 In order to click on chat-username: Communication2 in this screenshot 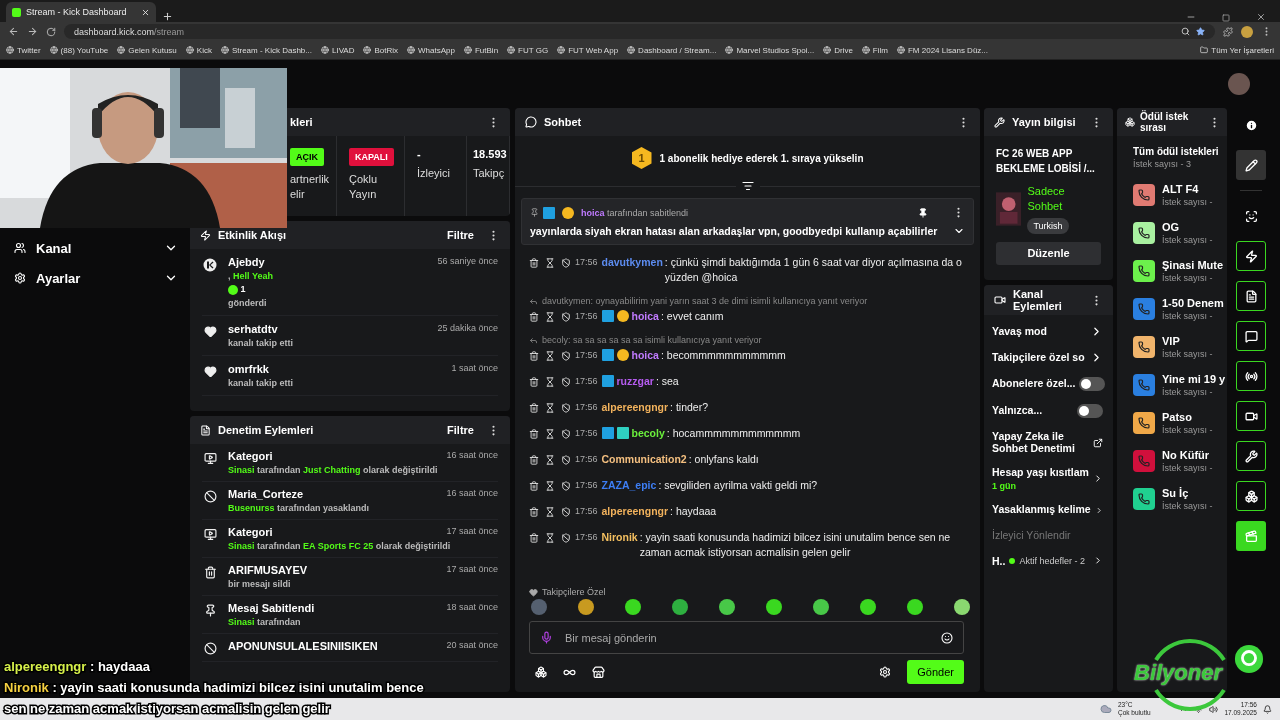, I will do `click(644, 459)`.